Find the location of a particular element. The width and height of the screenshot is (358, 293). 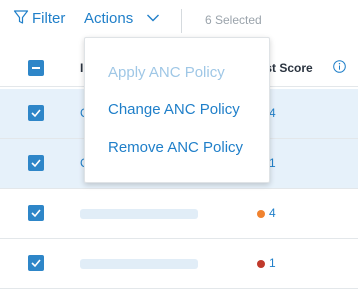

filter-icon is located at coordinates (21, 17).